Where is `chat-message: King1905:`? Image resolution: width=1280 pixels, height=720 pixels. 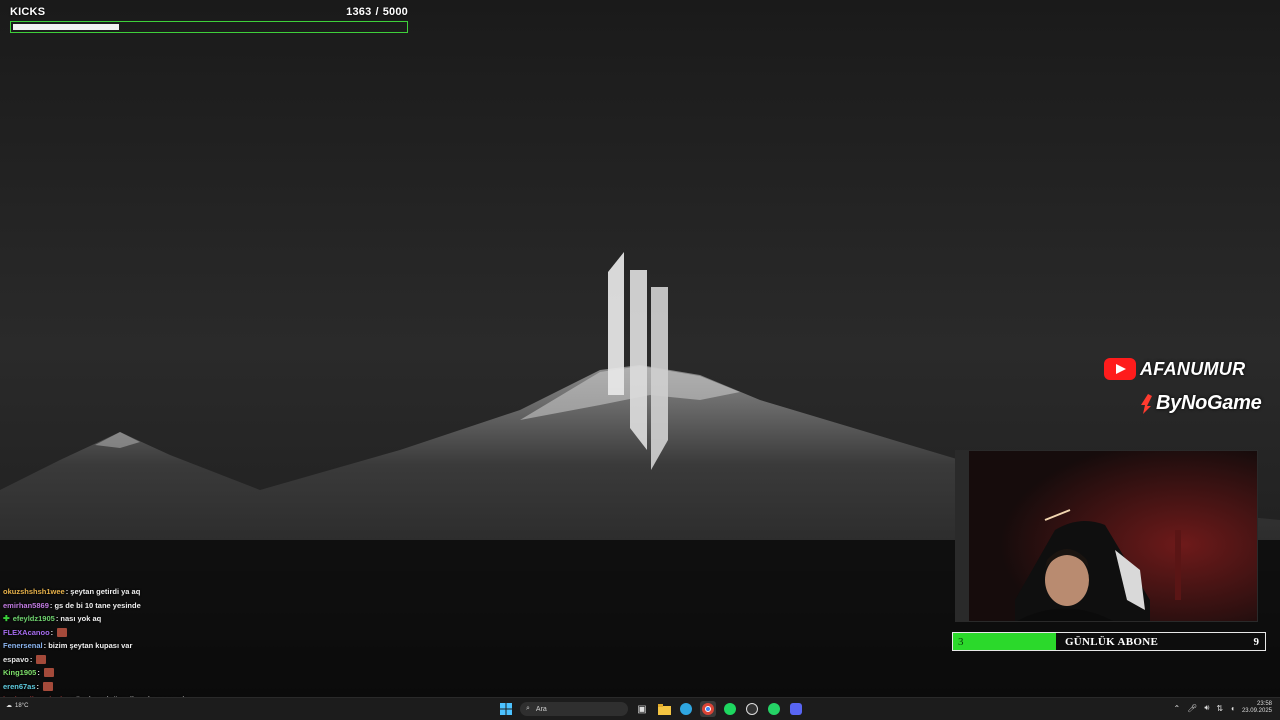
chat-message: King1905: is located at coordinates (153, 673).